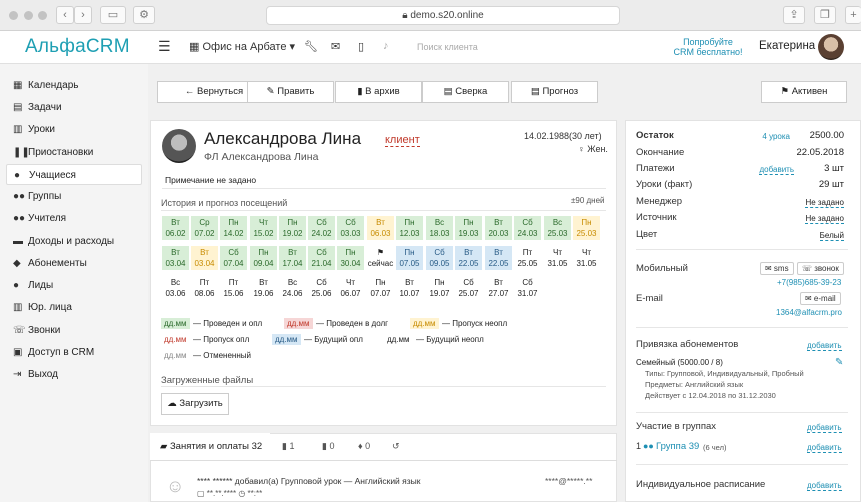 The height and width of the screenshot is (502, 861). Describe the element at coordinates (74, 307) in the screenshot. I see `sidebar-item-company: ▥ Юр. лица` at that location.